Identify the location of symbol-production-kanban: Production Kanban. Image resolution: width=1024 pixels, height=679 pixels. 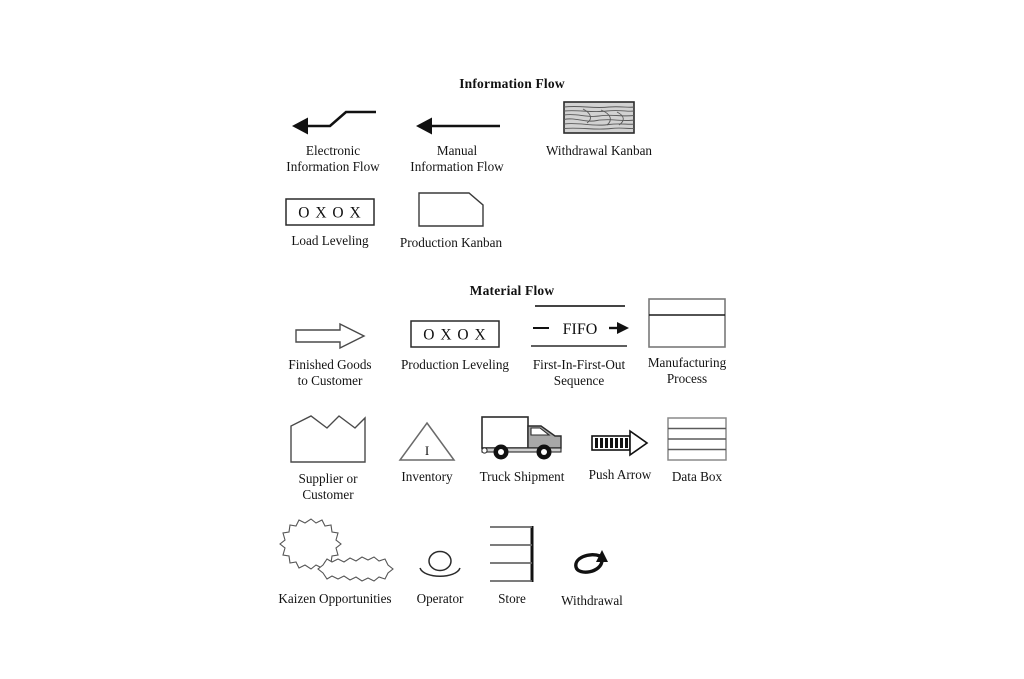
(451, 221).